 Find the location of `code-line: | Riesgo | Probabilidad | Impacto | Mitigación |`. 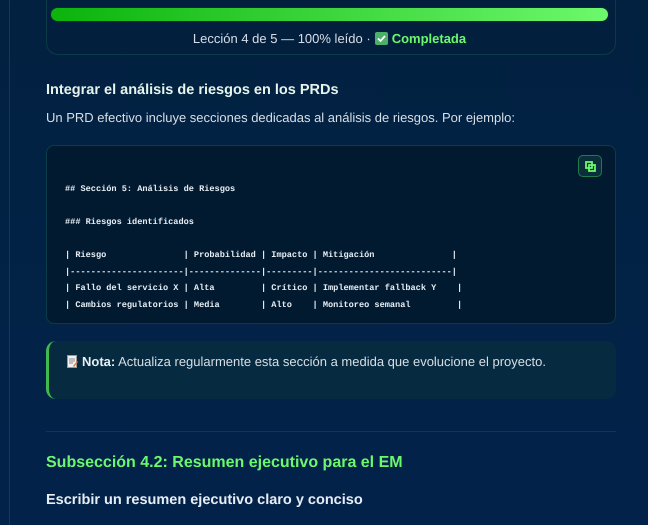

code-line: | Riesgo | Probabilidad | Impacto | Mitigación | is located at coordinates (261, 255).